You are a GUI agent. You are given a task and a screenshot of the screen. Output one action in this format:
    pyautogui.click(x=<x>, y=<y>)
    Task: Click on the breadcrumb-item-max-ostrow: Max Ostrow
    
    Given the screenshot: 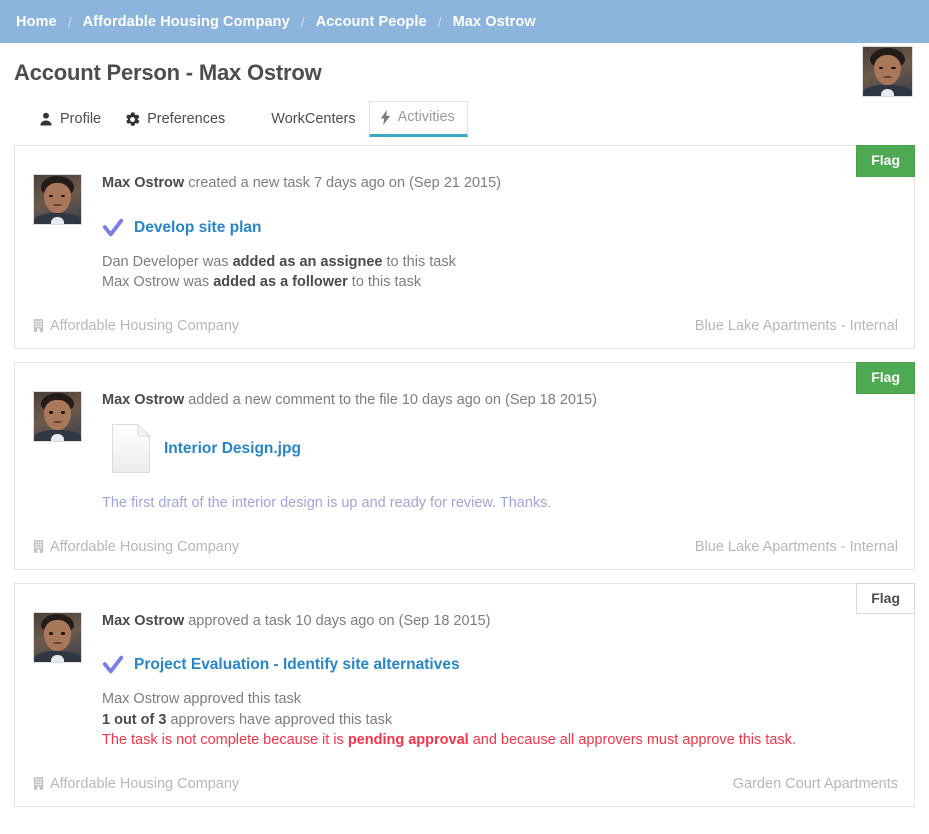 What is the action you would take?
    pyautogui.click(x=494, y=22)
    